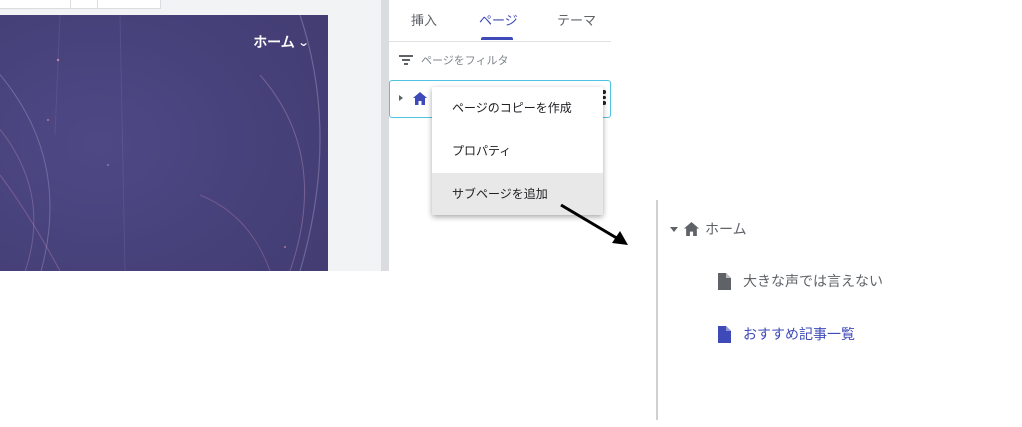 The image size is (1022, 427). Describe the element at coordinates (799, 335) in the screenshot. I see `tree-node-label: おすすめ記事一覧` at that location.